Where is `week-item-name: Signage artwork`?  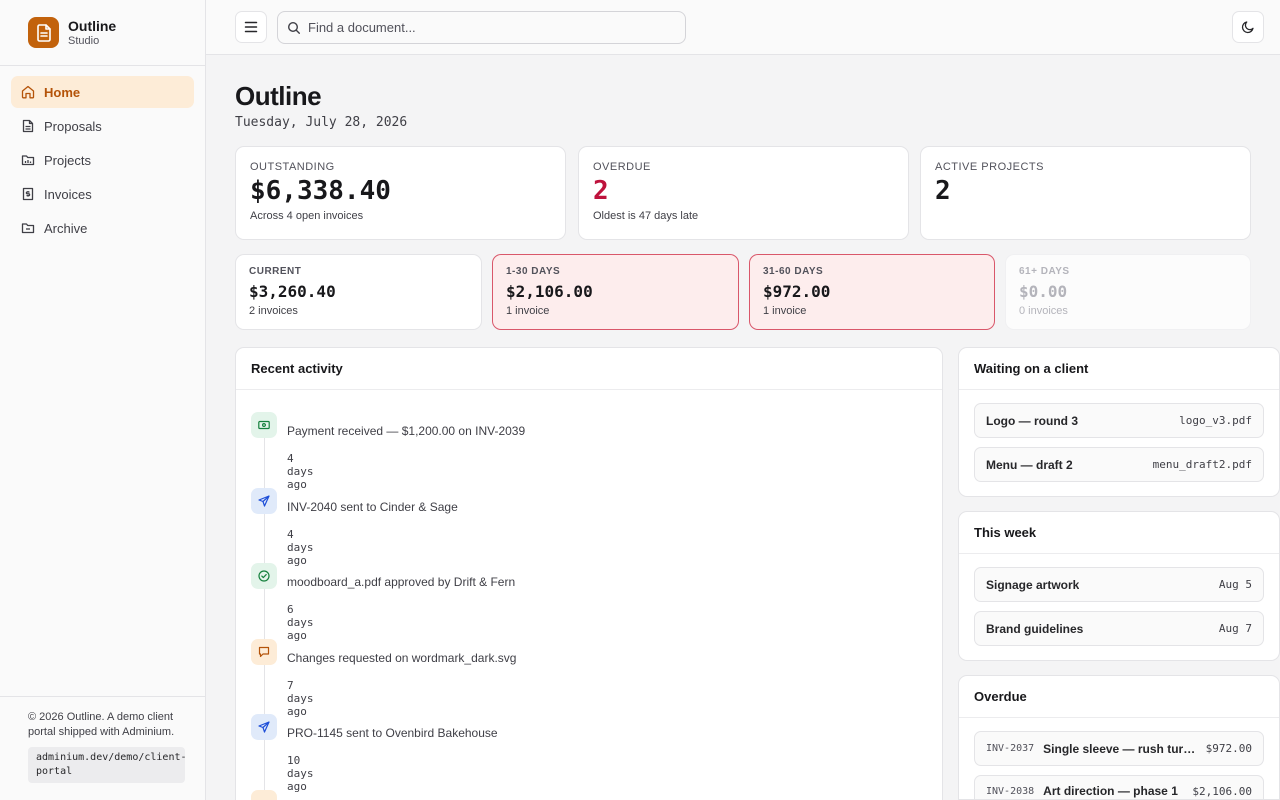
week-item-name: Signage artwork is located at coordinates (1033, 584).